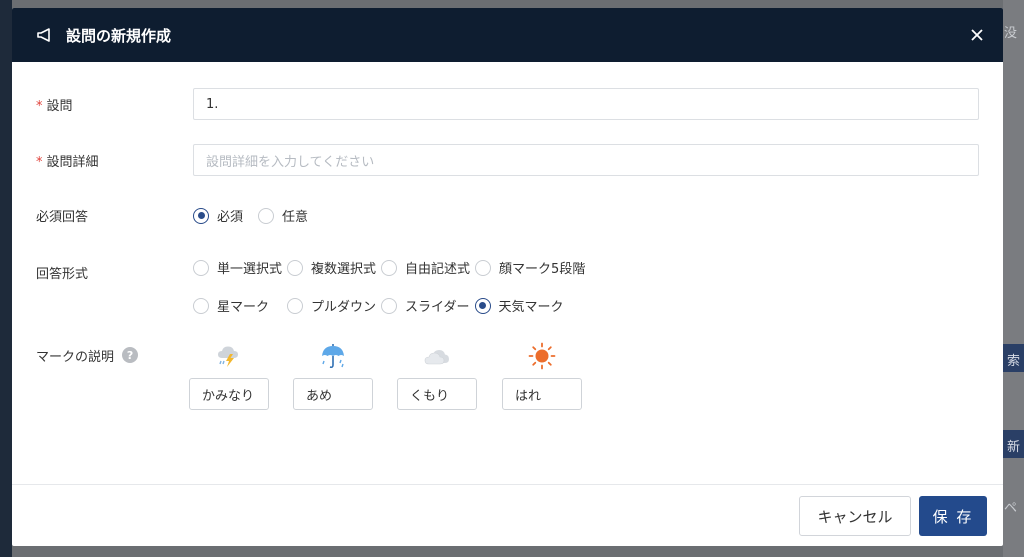 This screenshot has width=1024, height=557. Describe the element at coordinates (425, 305) in the screenshot. I see `radio-slider: スライダー` at that location.